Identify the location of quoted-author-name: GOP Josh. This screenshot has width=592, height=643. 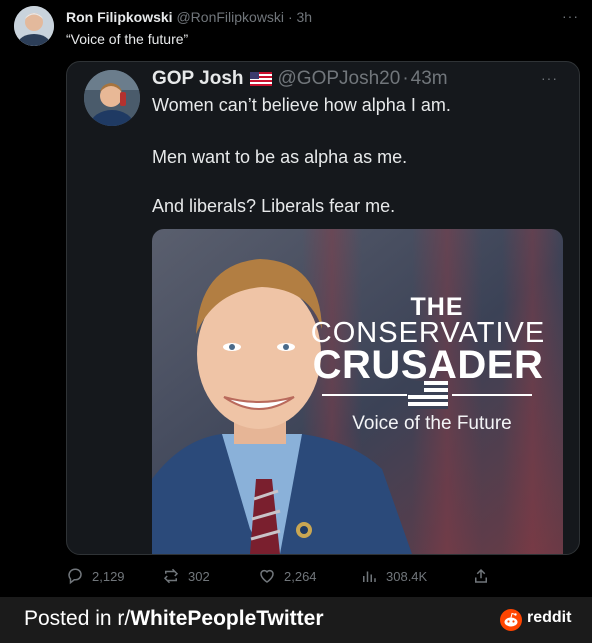
(198, 79).